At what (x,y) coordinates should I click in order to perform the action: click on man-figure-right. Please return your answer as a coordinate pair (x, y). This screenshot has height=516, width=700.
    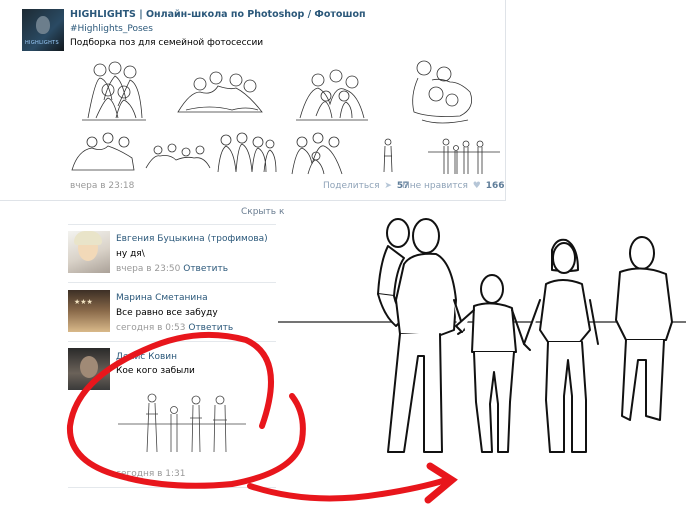
    Looking at the image, I should click on (644, 328).